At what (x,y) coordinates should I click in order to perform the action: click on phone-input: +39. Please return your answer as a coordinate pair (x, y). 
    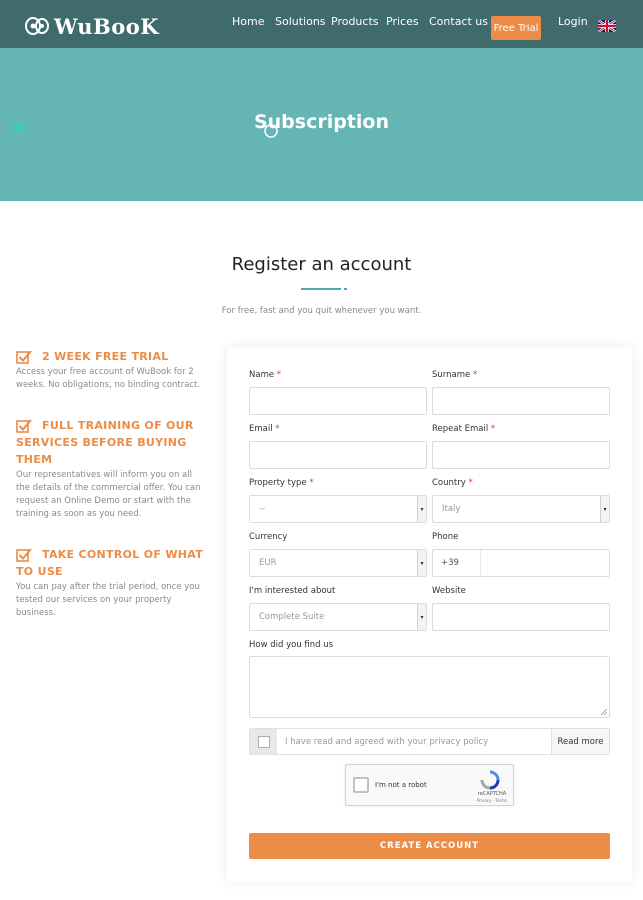
    Looking at the image, I should click on (521, 563).